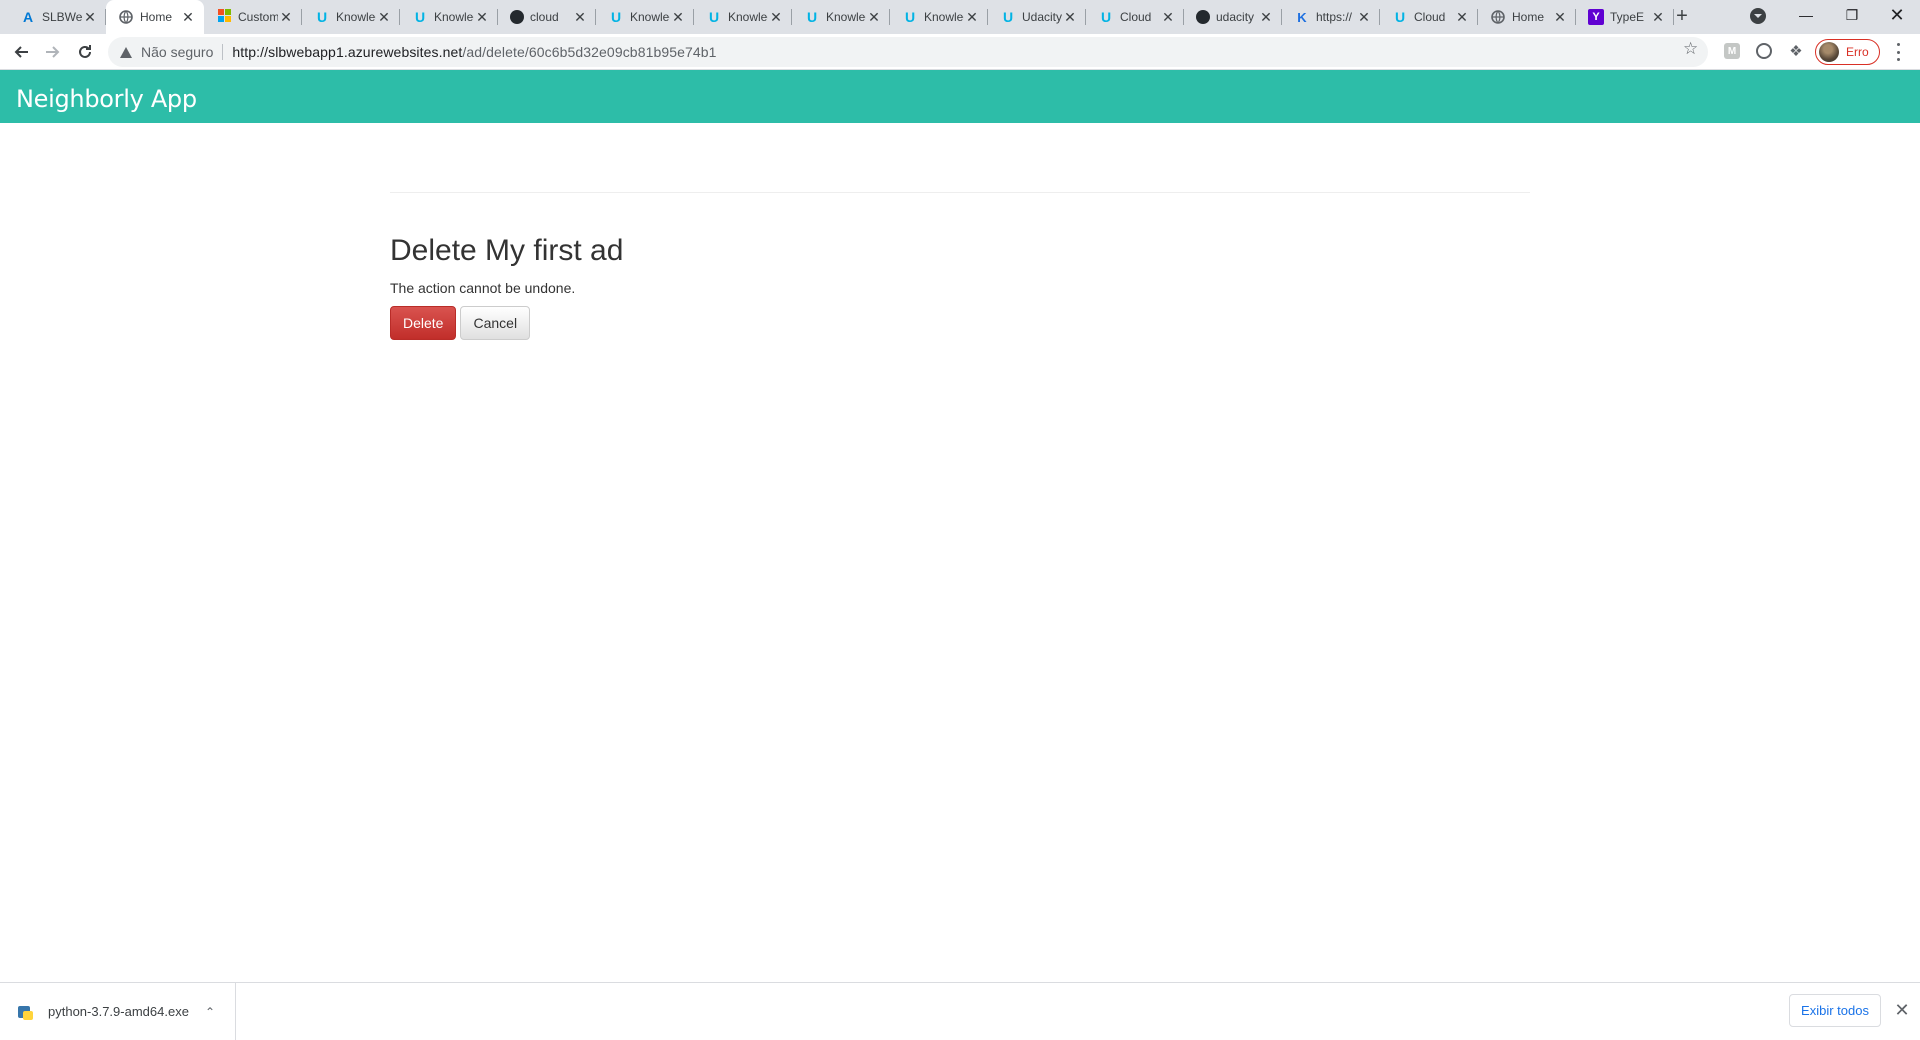 Image resolution: width=1920 pixels, height=1040 pixels. I want to click on browser-tab: cloud ✕, so click(547, 17).